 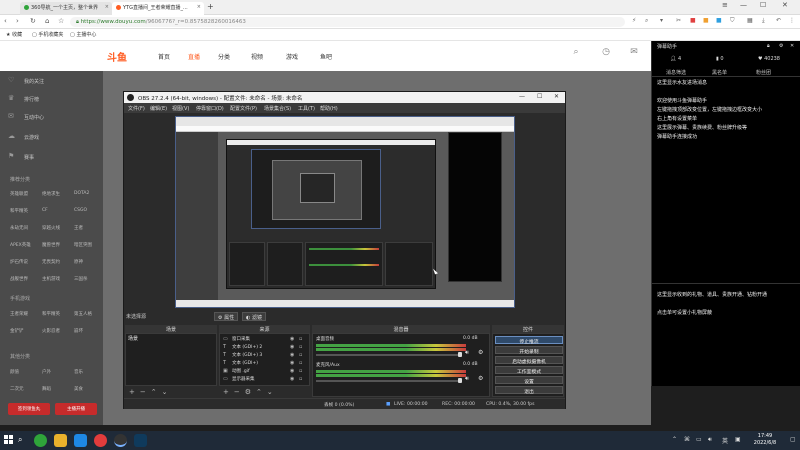 What do you see at coordinates (263, 371) in the screenshot?
I see `source-item: ▣ 动图 .gif ◉ ▫` at bounding box center [263, 371].